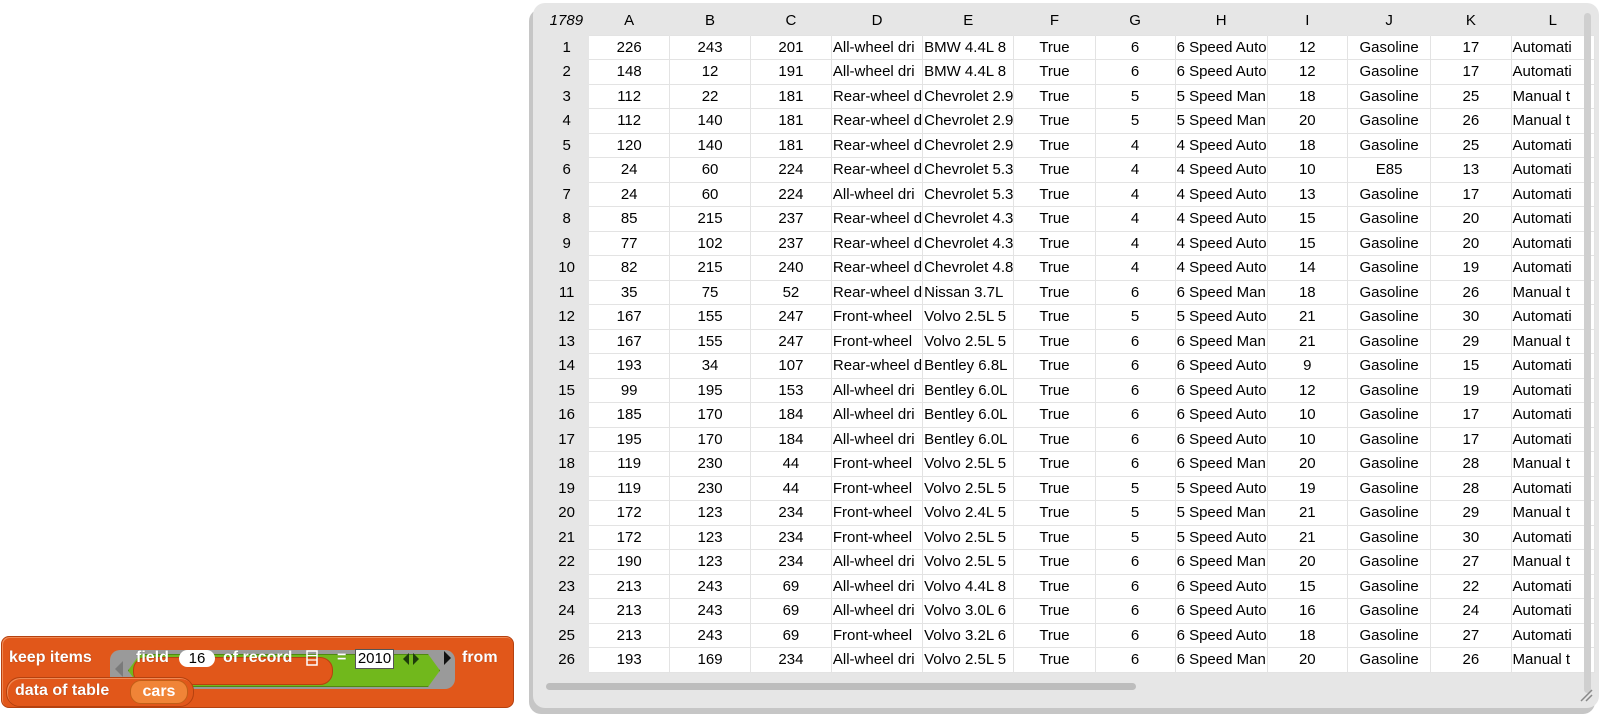 This screenshot has height=723, width=1601. What do you see at coordinates (968, 121) in the screenshot?
I see `table-cell: Chevrolet 2.9` at bounding box center [968, 121].